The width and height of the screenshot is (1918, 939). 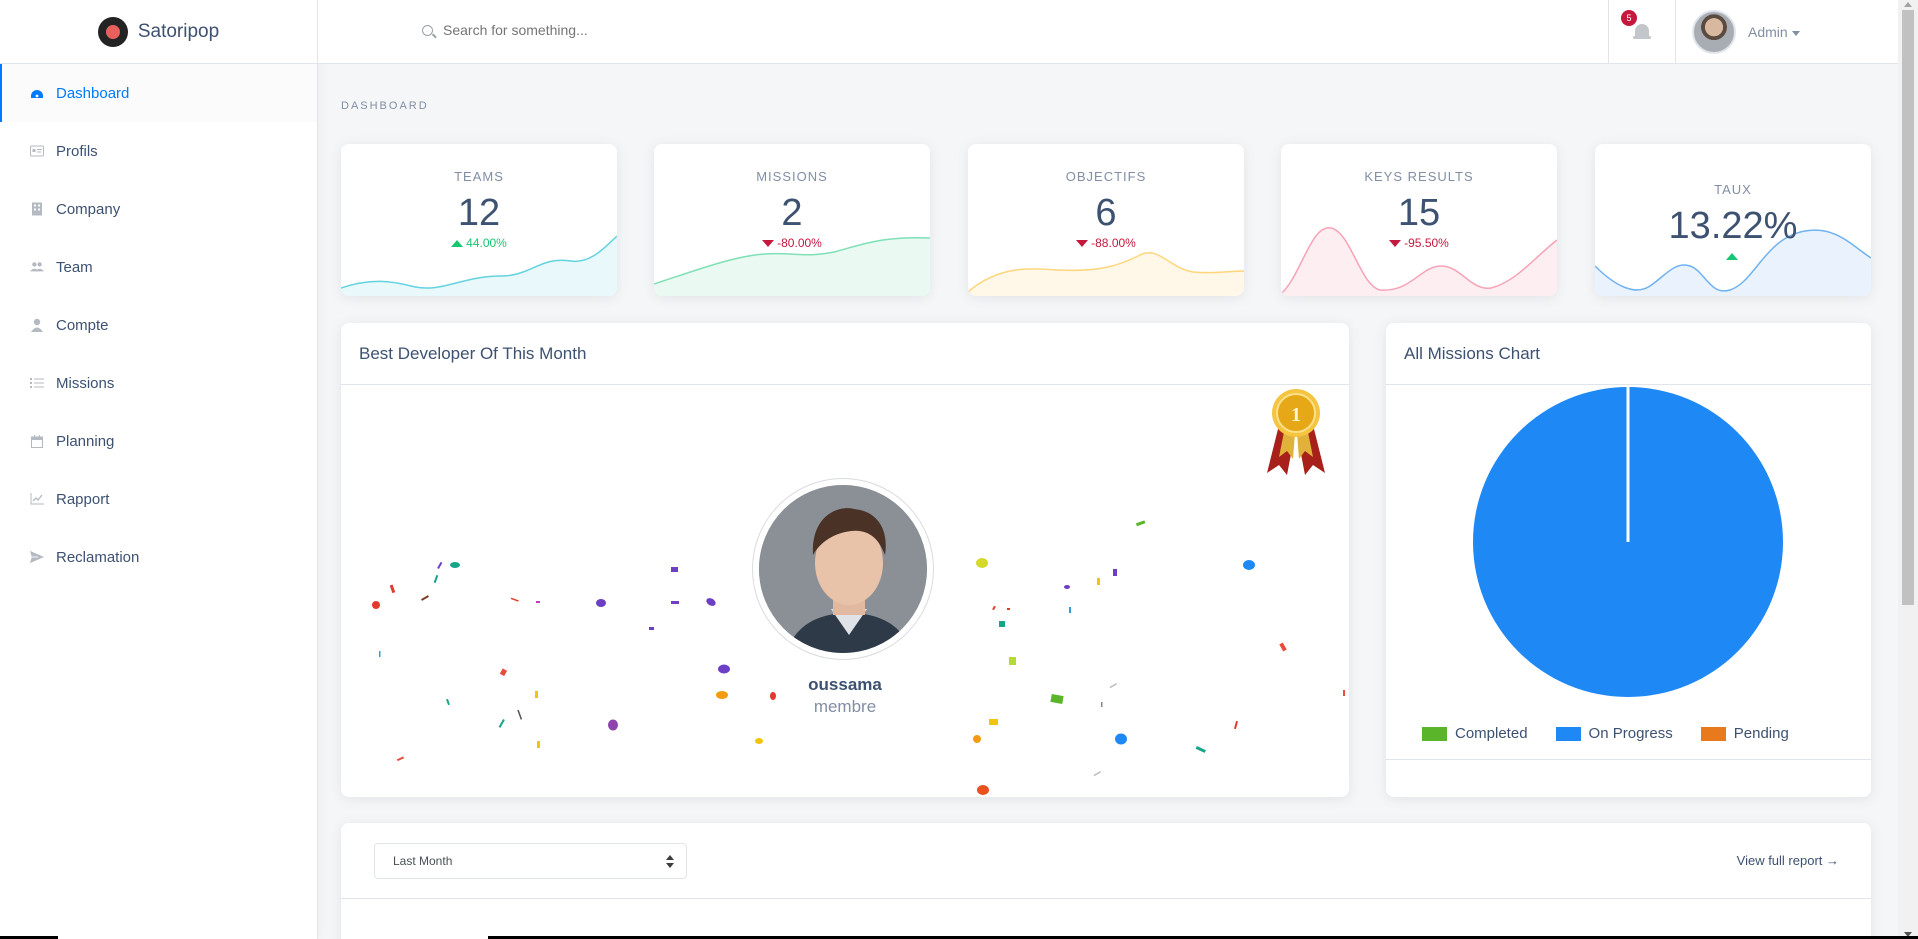 I want to click on stat-label: OBJECTIFS, so click(x=1106, y=176).